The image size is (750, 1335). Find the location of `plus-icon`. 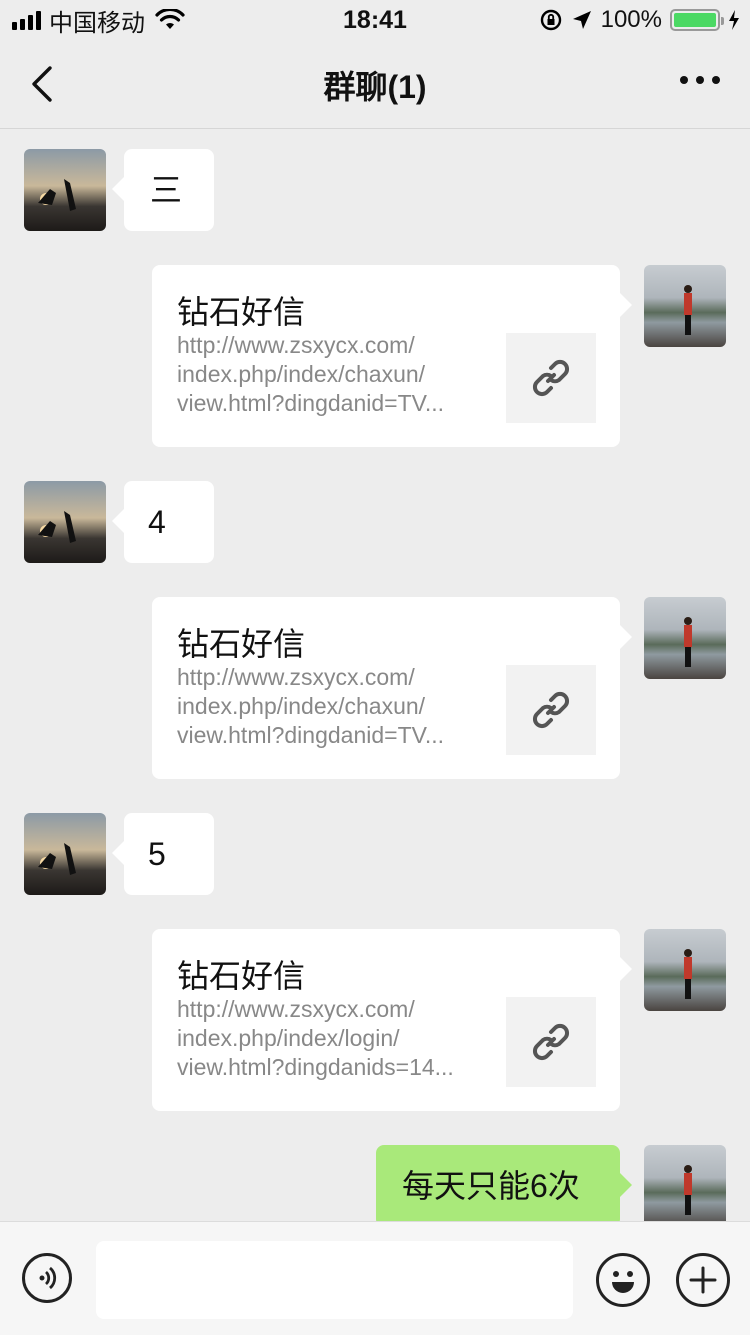

plus-icon is located at coordinates (703, 1280).